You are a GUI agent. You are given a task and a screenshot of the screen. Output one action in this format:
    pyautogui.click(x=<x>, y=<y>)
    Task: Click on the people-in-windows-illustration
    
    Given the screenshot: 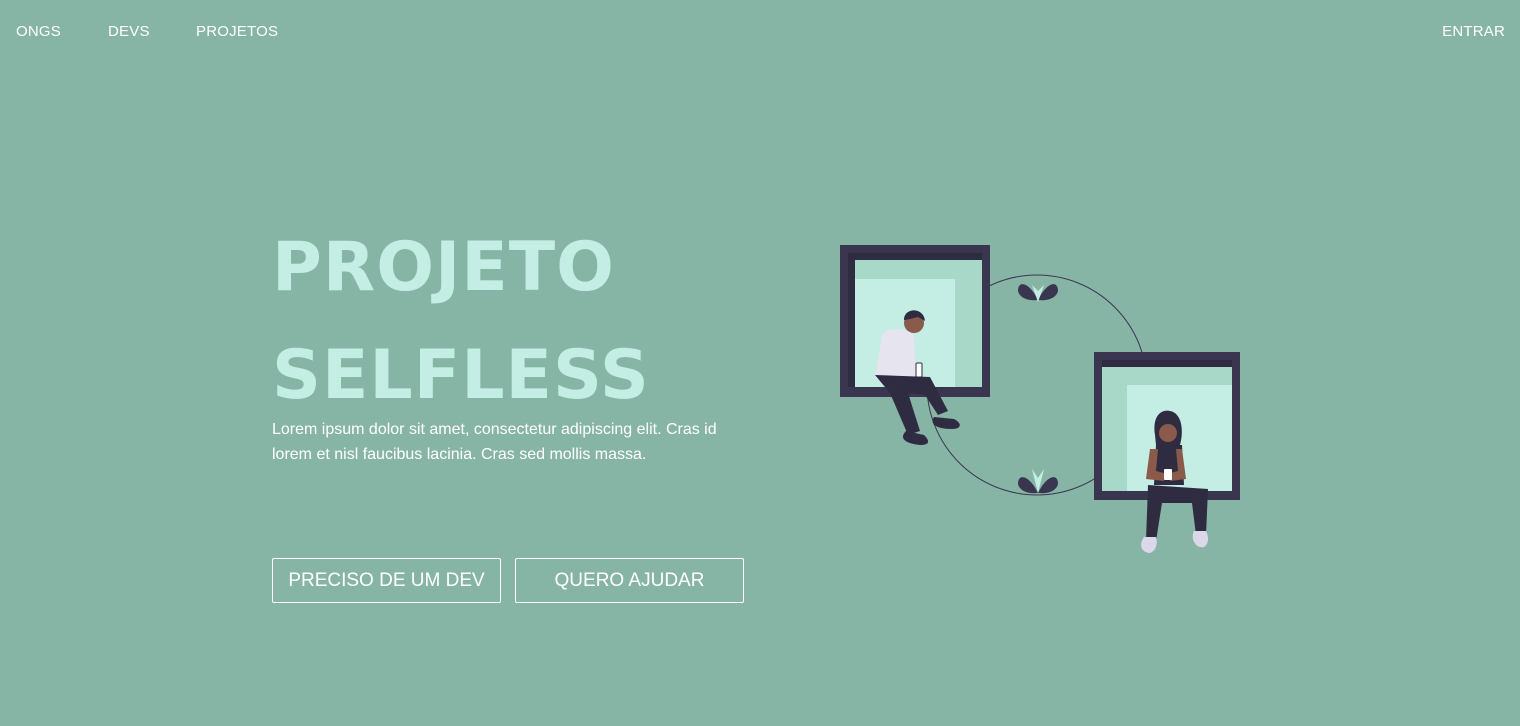 What is the action you would take?
    pyautogui.click(x=1040, y=399)
    